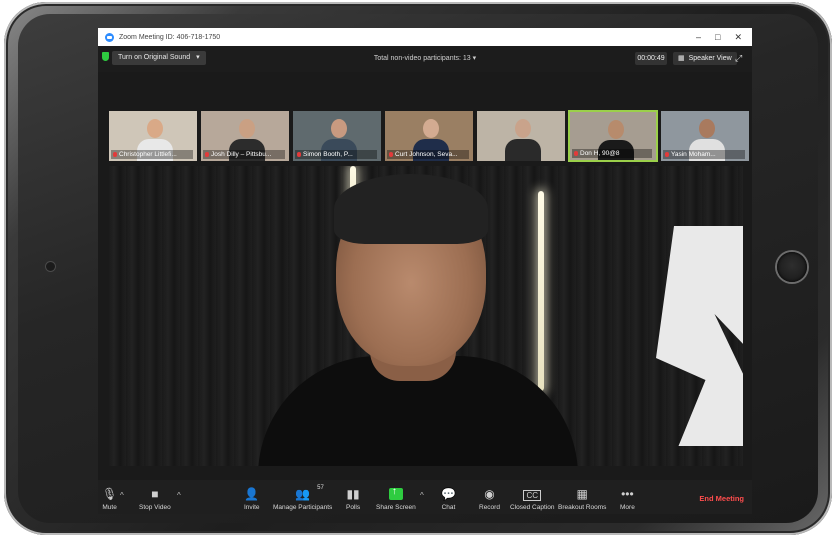 Image resolution: width=838 pixels, height=539 pixels. Describe the element at coordinates (600, 153) in the screenshot. I see `participant-name: Don H, 90@8` at that location.